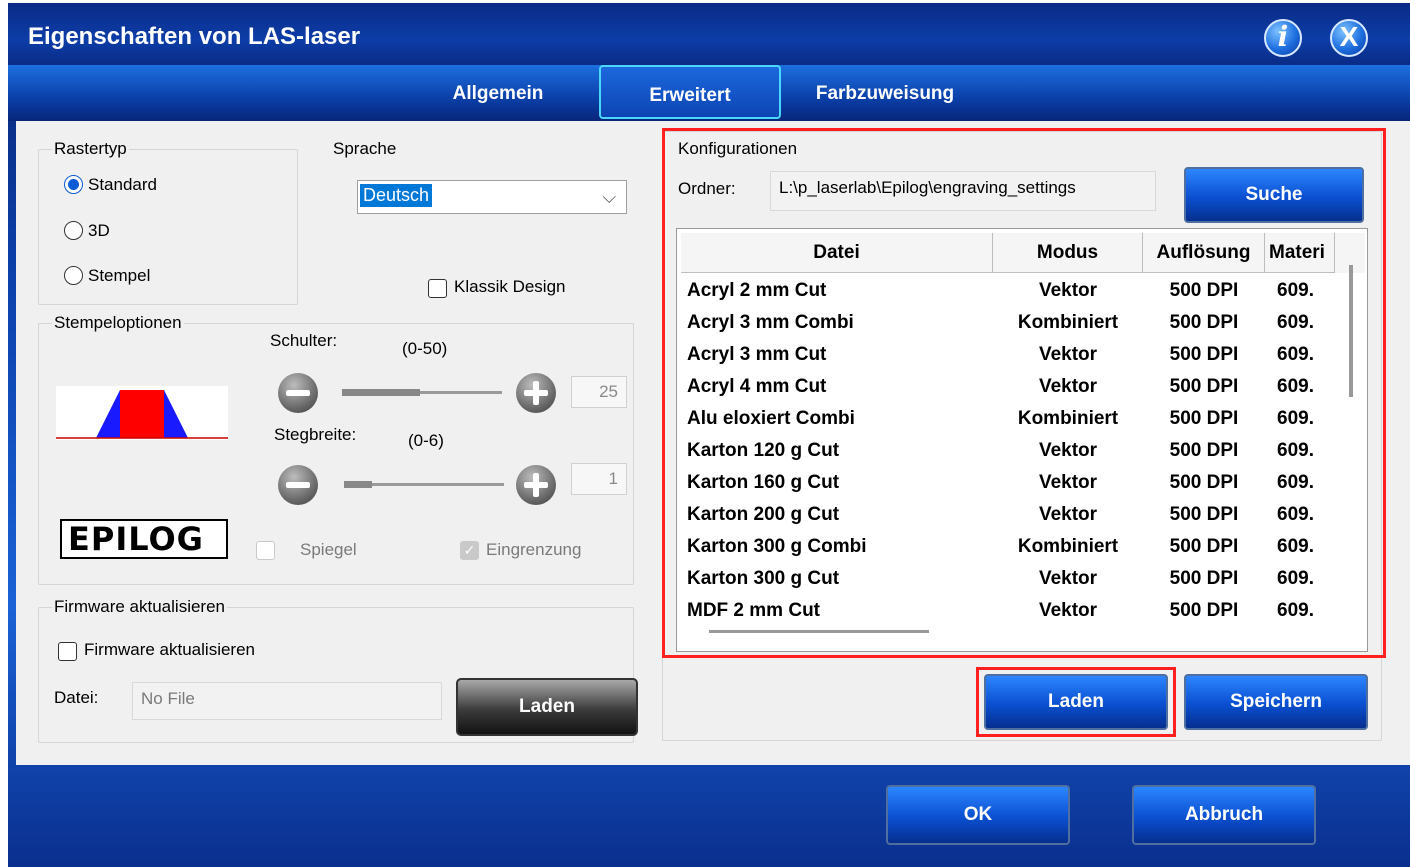 Image resolution: width=1410 pixels, height=867 pixels. What do you see at coordinates (547, 707) in the screenshot?
I see `firmware-laden-button: Laden` at bounding box center [547, 707].